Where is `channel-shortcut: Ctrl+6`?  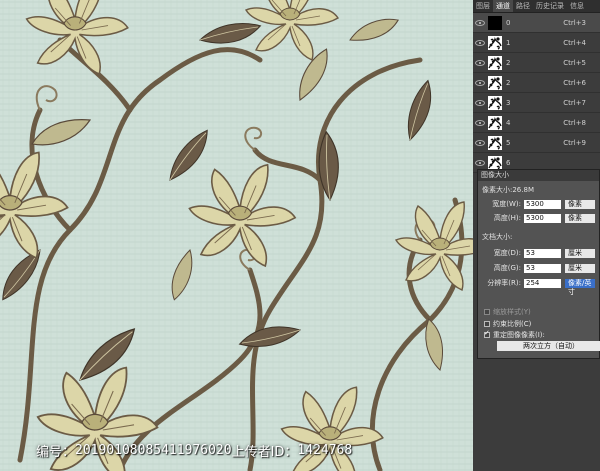 channel-shortcut: Ctrl+6 is located at coordinates (574, 82).